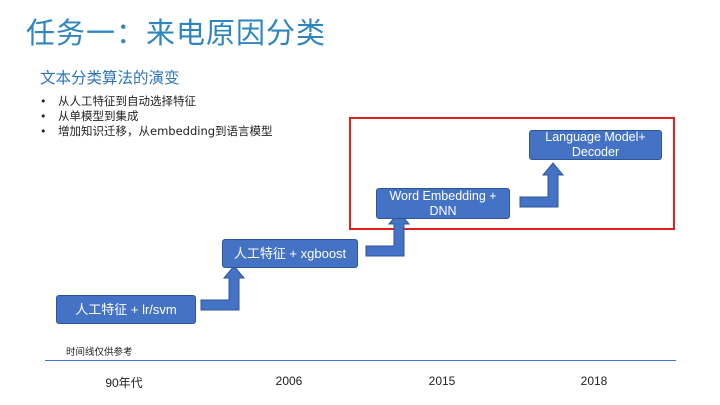  What do you see at coordinates (289, 381) in the screenshot?
I see `timeline-label-2: 2006` at bounding box center [289, 381].